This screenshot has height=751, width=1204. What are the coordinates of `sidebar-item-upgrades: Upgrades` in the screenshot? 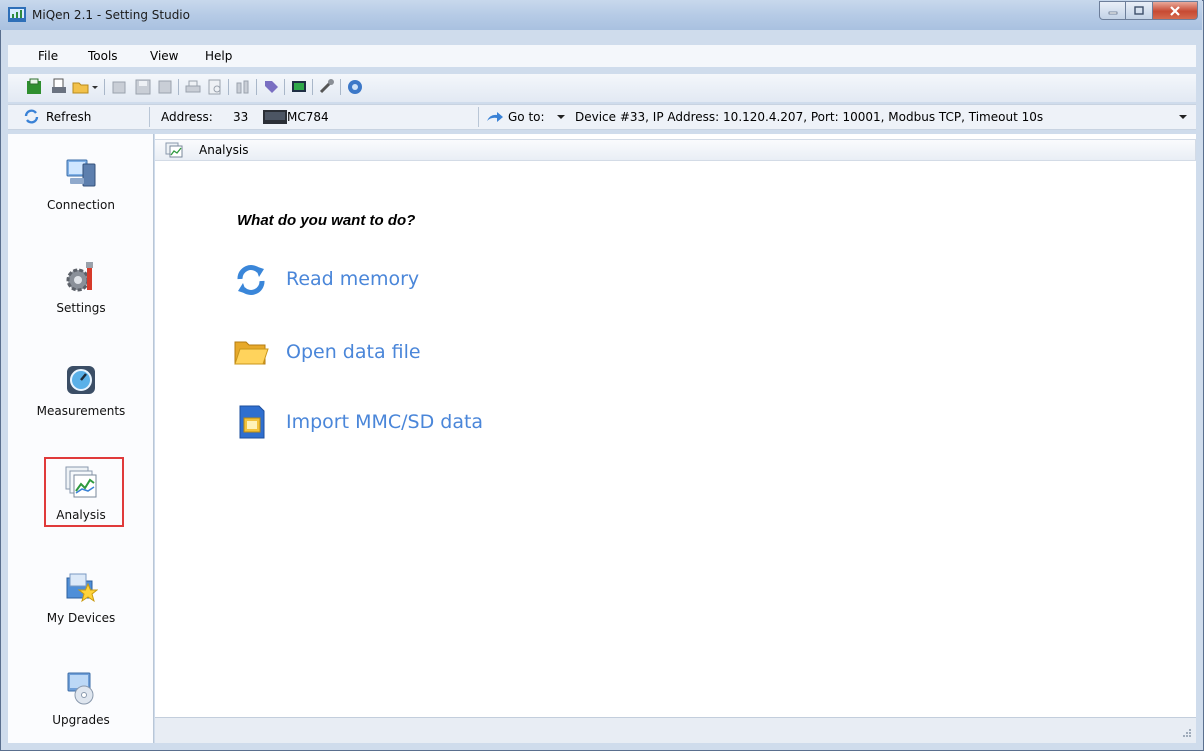 It's located at (81, 702).